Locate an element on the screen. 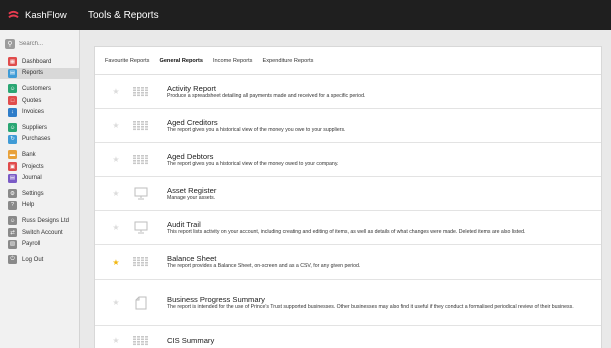  sidebar-item-reports: ▤ Reports is located at coordinates (39, 73).